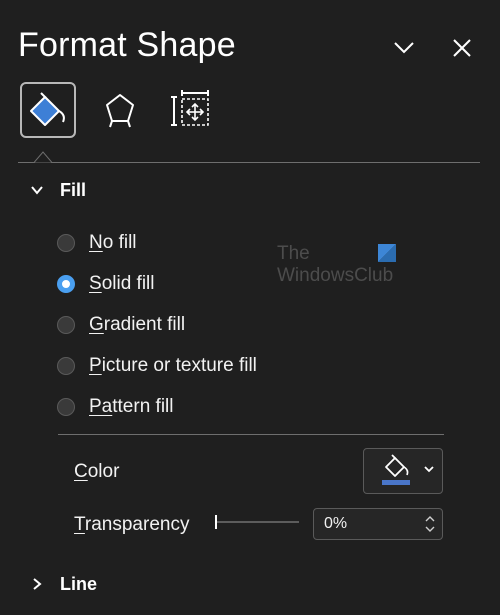  Describe the element at coordinates (249, 162) in the screenshot. I see `tab-divider` at that location.